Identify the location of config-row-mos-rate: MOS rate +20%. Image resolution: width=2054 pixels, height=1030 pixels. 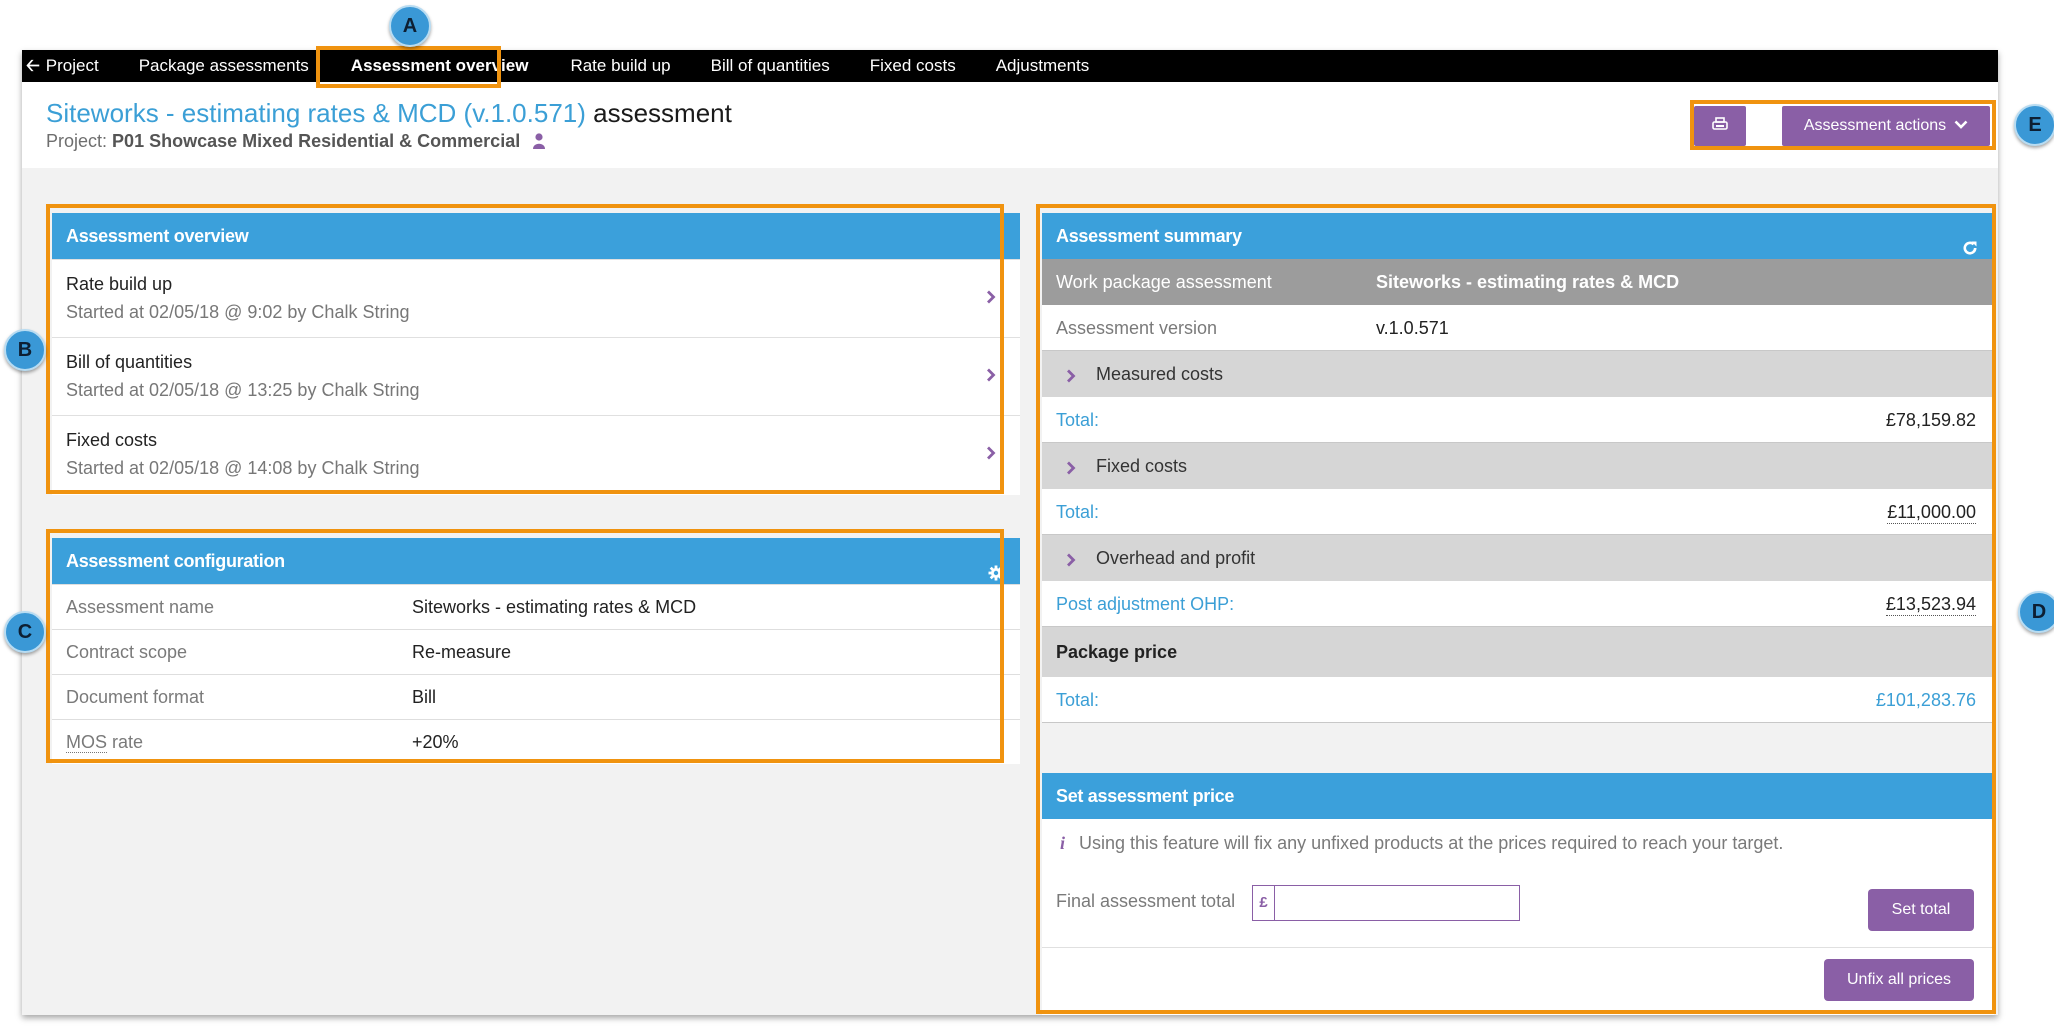
(536, 741).